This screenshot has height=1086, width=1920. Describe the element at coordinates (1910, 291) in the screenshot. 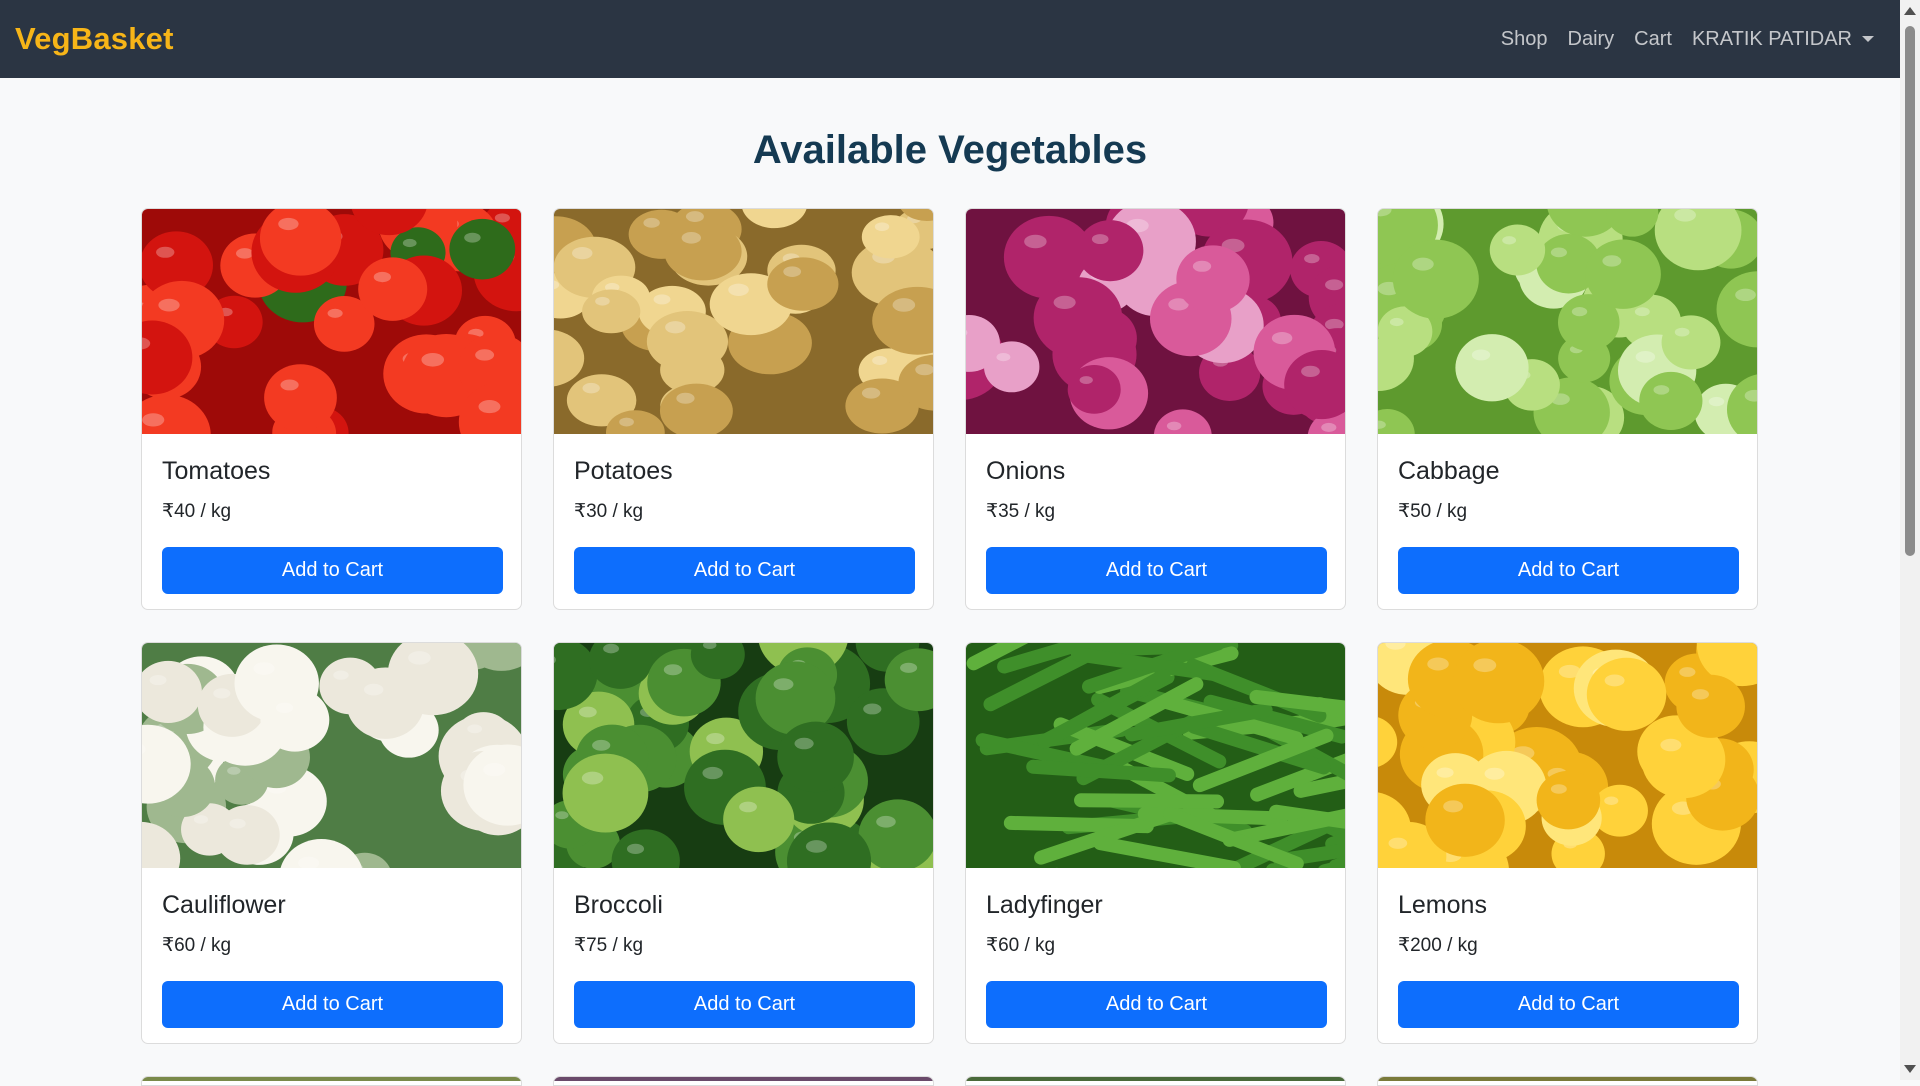

I see `scrollbar-thumb` at that location.